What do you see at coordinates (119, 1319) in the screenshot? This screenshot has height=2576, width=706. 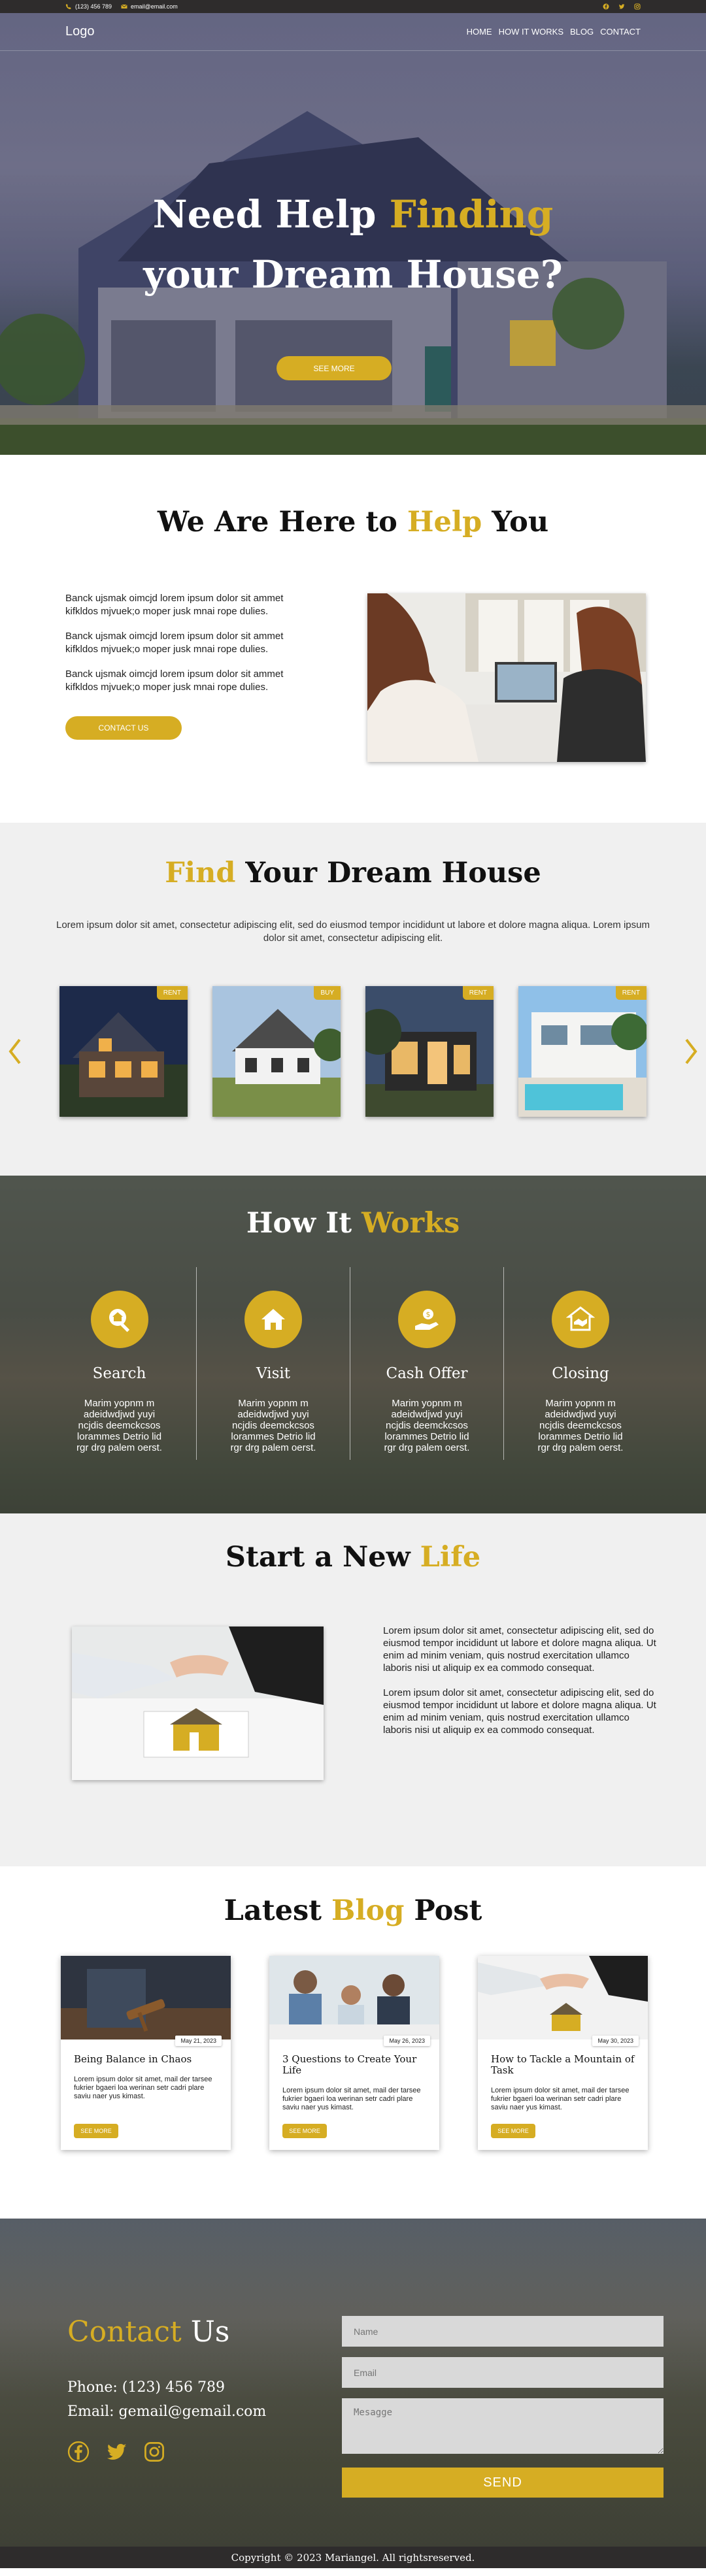 I see `search-house-icon` at bounding box center [119, 1319].